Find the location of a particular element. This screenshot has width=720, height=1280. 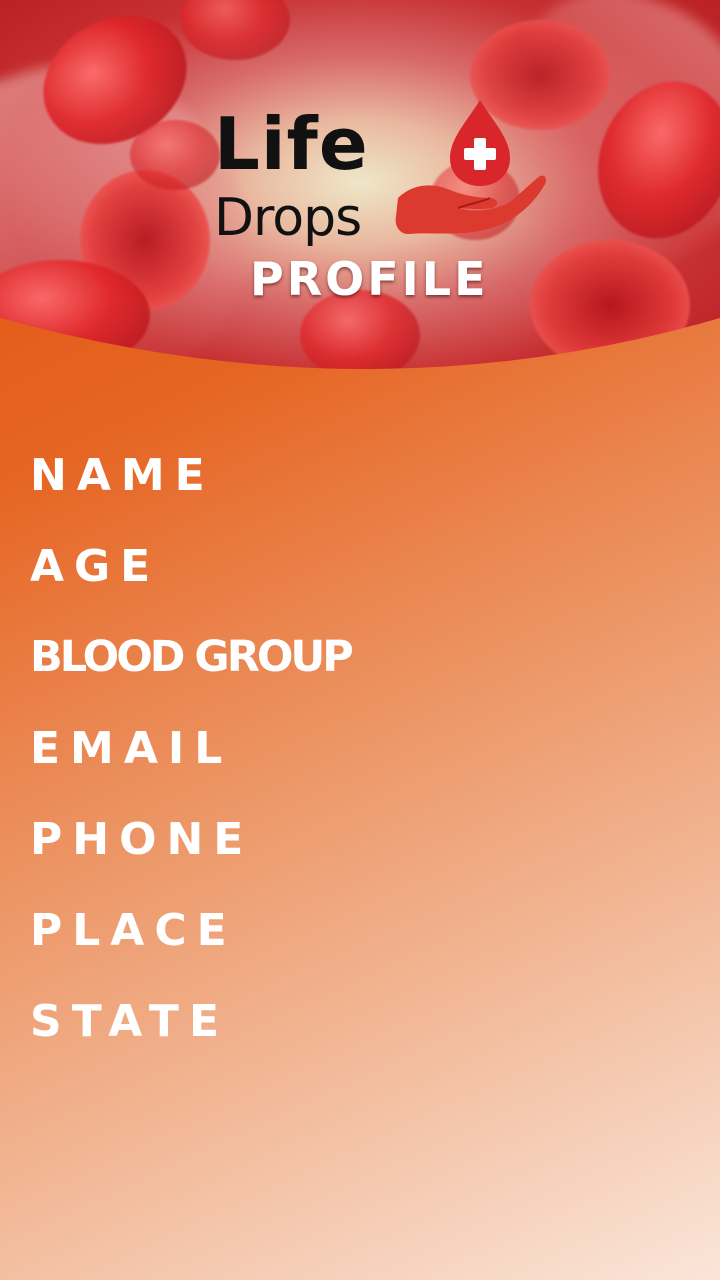

logo-text-life: Life is located at coordinates (291, 144).